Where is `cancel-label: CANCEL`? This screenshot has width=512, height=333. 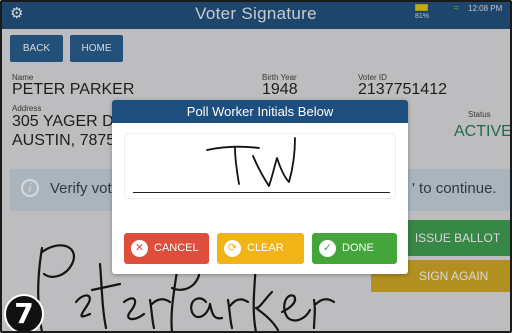 cancel-label: CANCEL is located at coordinates (176, 248).